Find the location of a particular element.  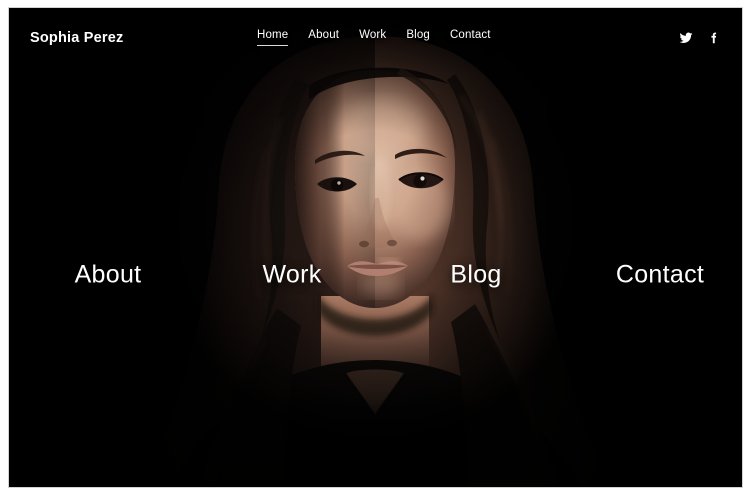

hero-link-contact: Contact is located at coordinates (660, 275).